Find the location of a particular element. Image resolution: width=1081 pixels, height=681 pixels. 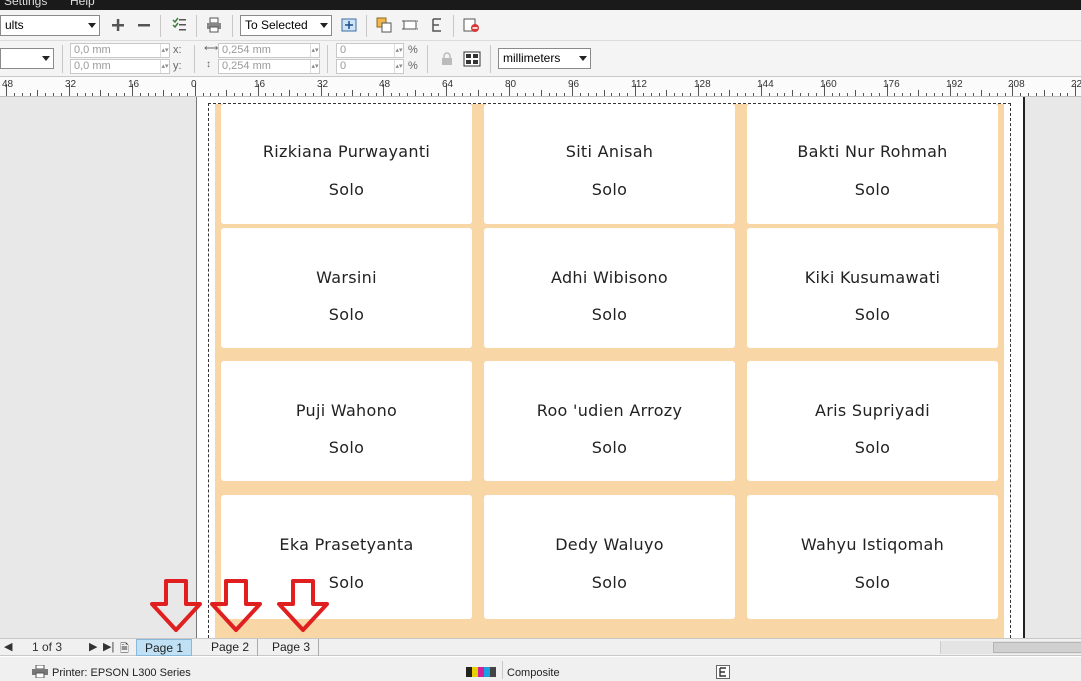

fit-to-page-button is located at coordinates (349, 25).